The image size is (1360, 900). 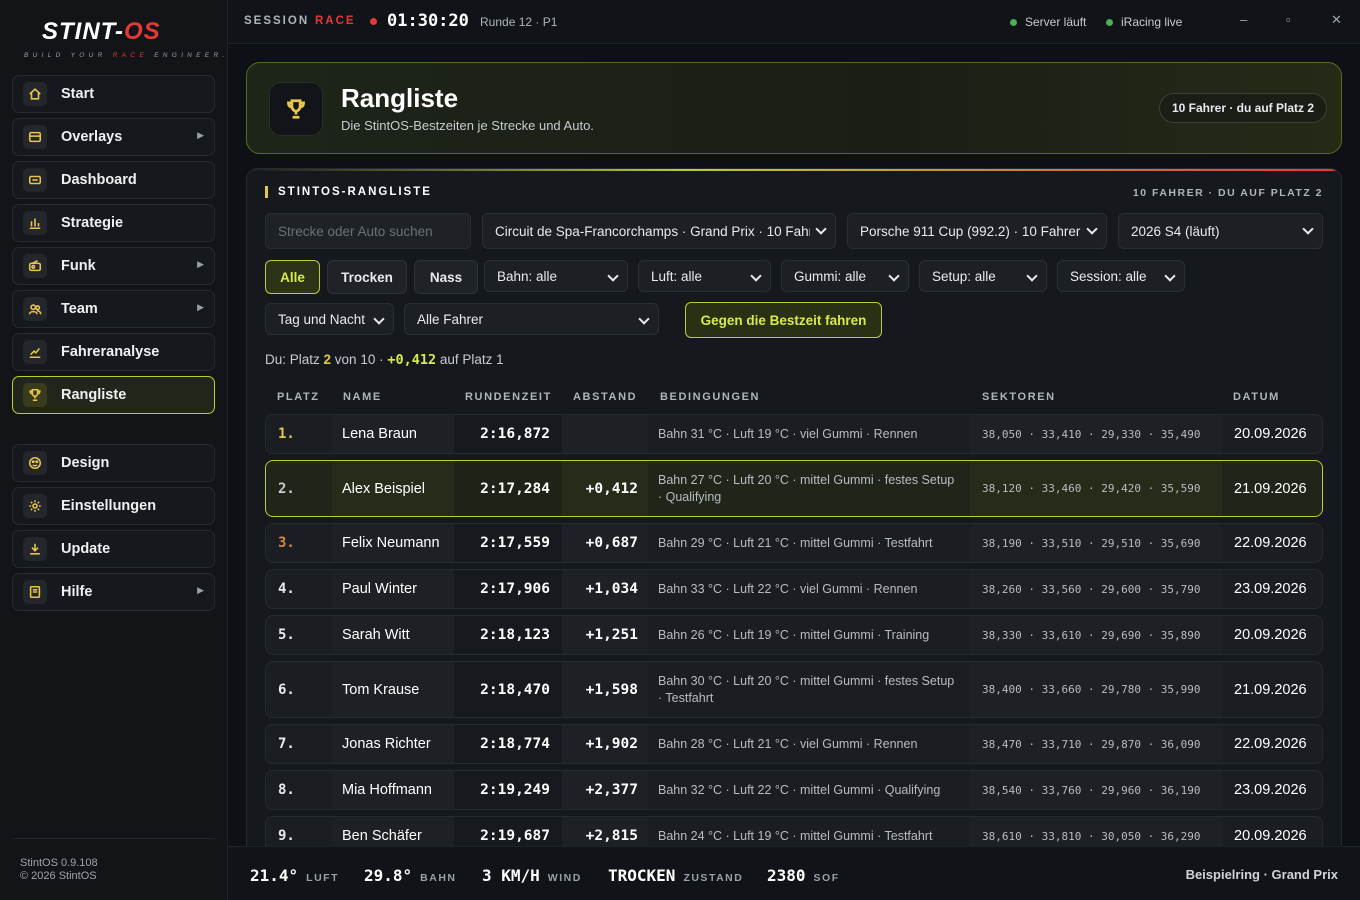 I want to click on chevron-right-icon: ▶, so click(x=200, y=135).